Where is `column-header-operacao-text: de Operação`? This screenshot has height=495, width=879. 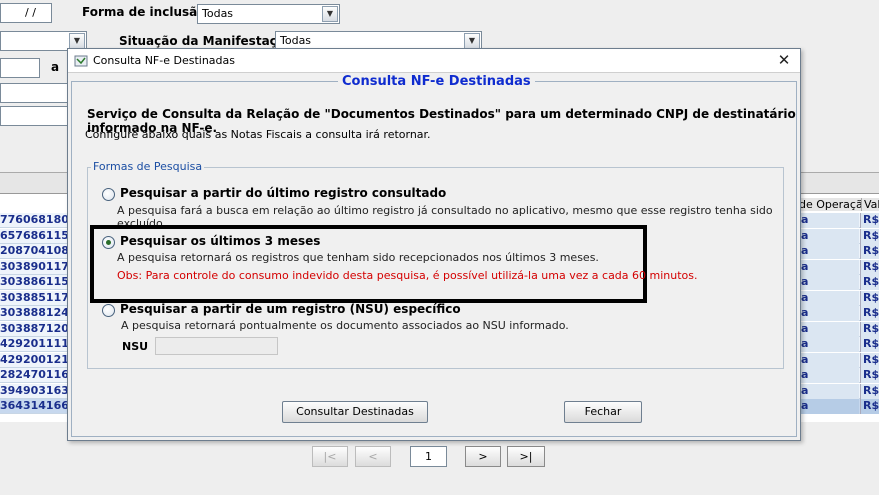 column-header-operacao-text: de Operação is located at coordinates (834, 204).